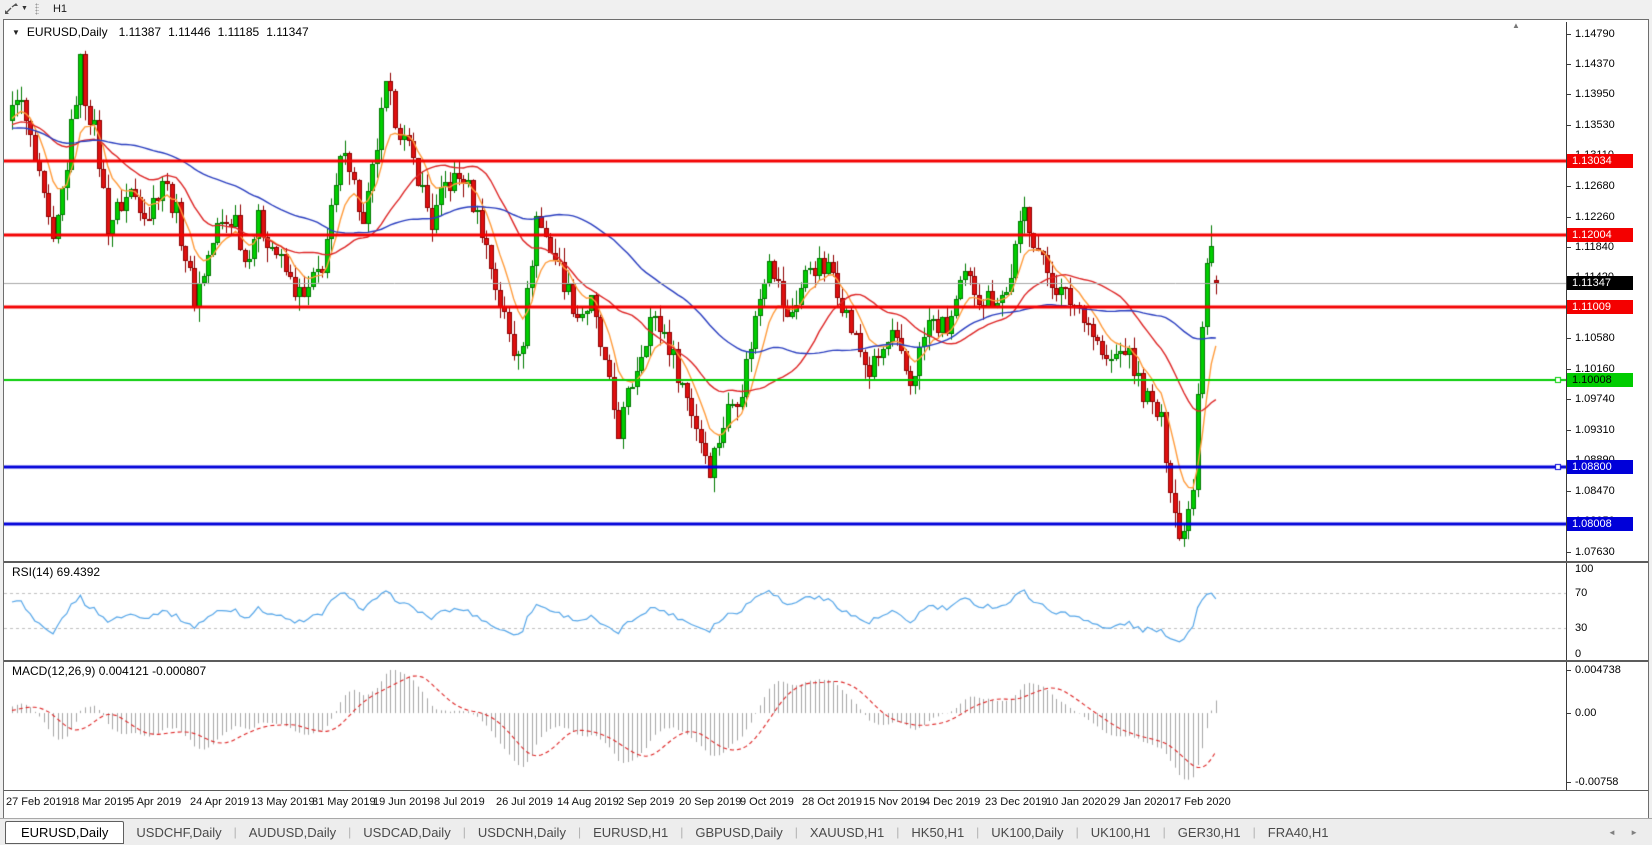  Describe the element at coordinates (1298, 832) in the screenshot. I see `chart-tab-fra40-h1: FRA40,H1` at that location.